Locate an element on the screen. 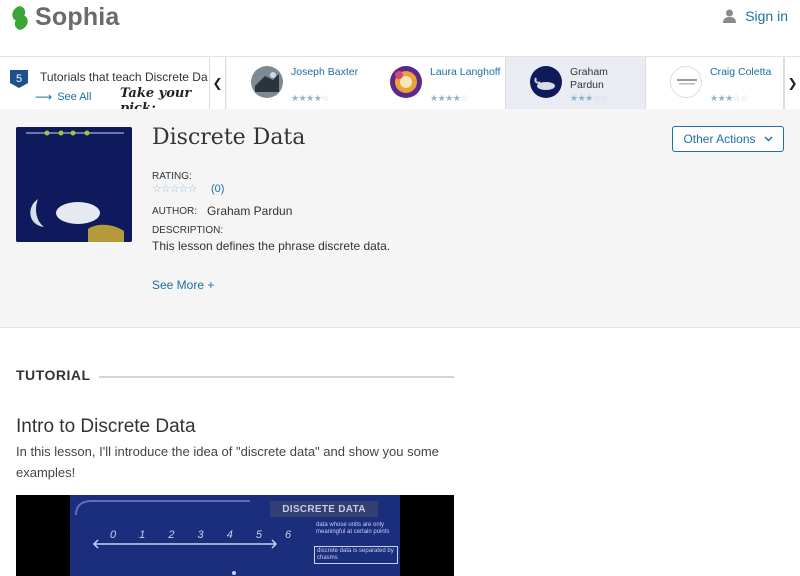 This screenshot has height=576, width=800. user-icon is located at coordinates (730, 16).